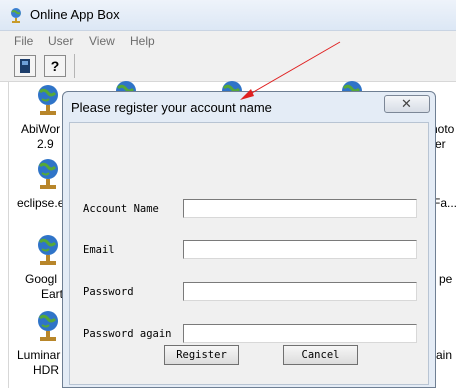 Image resolution: width=456 pixels, height=388 pixels. I want to click on password-again-input, so click(300, 333).